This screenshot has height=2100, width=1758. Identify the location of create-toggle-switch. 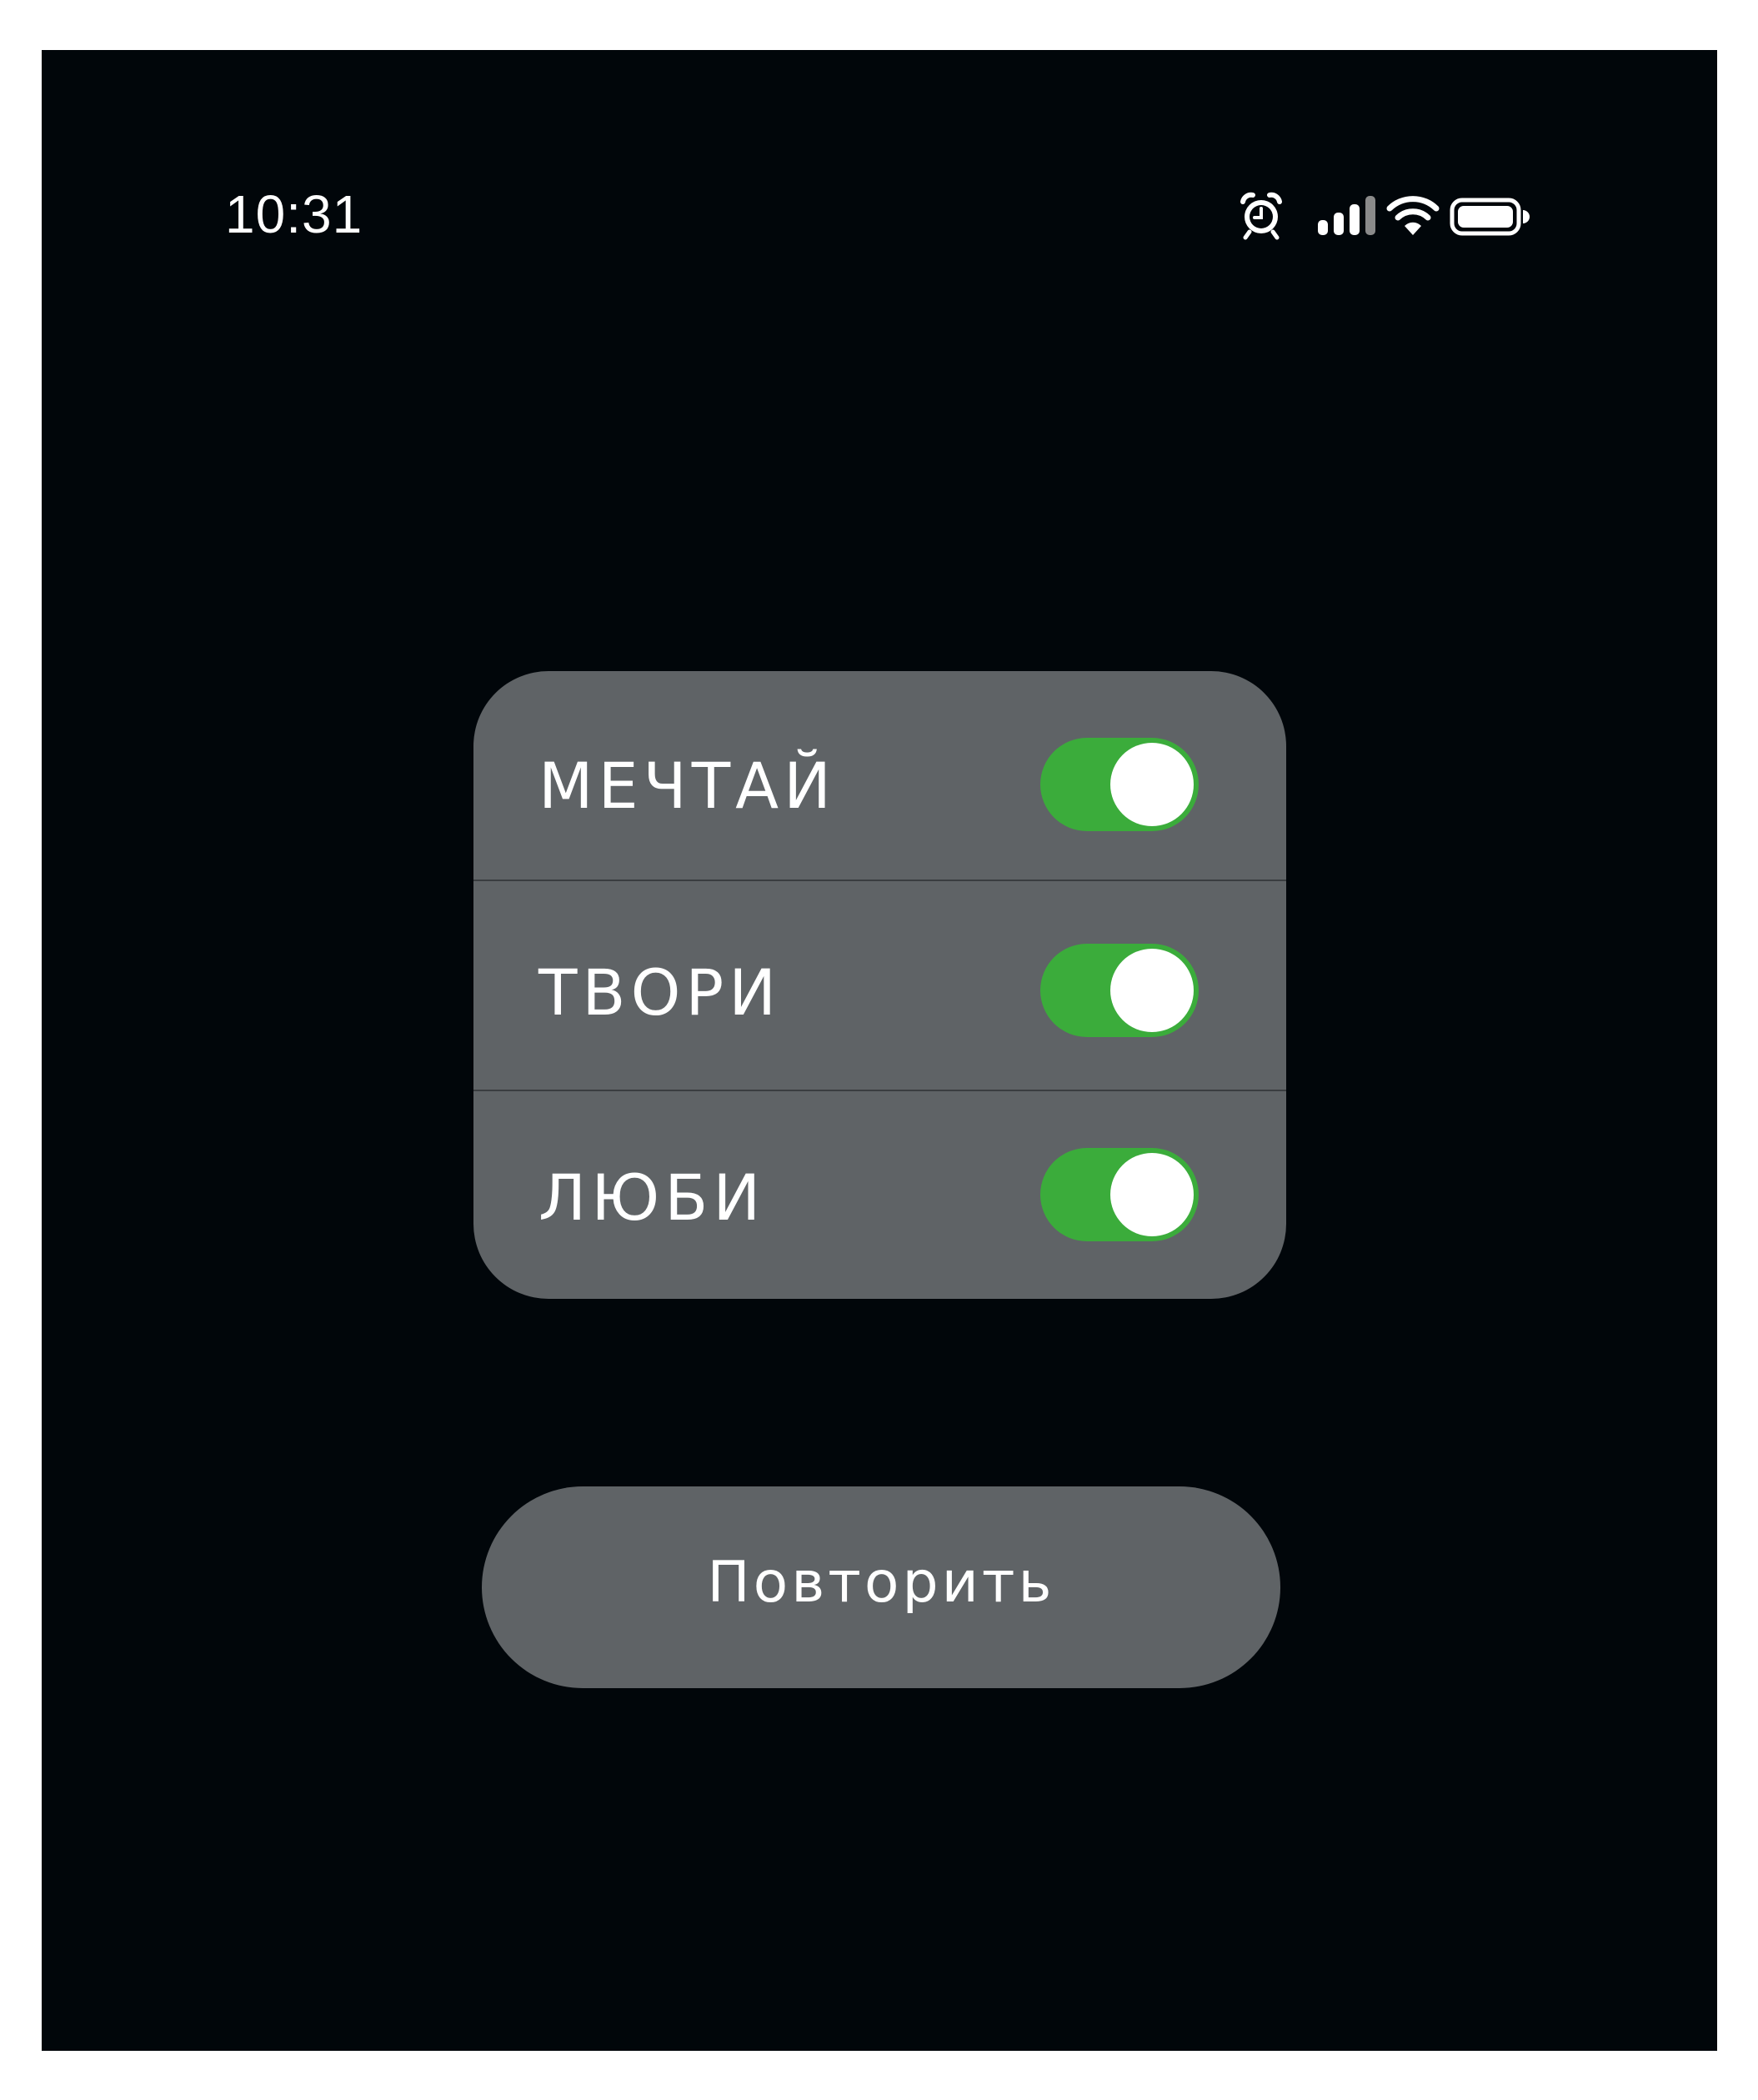
(1119, 990).